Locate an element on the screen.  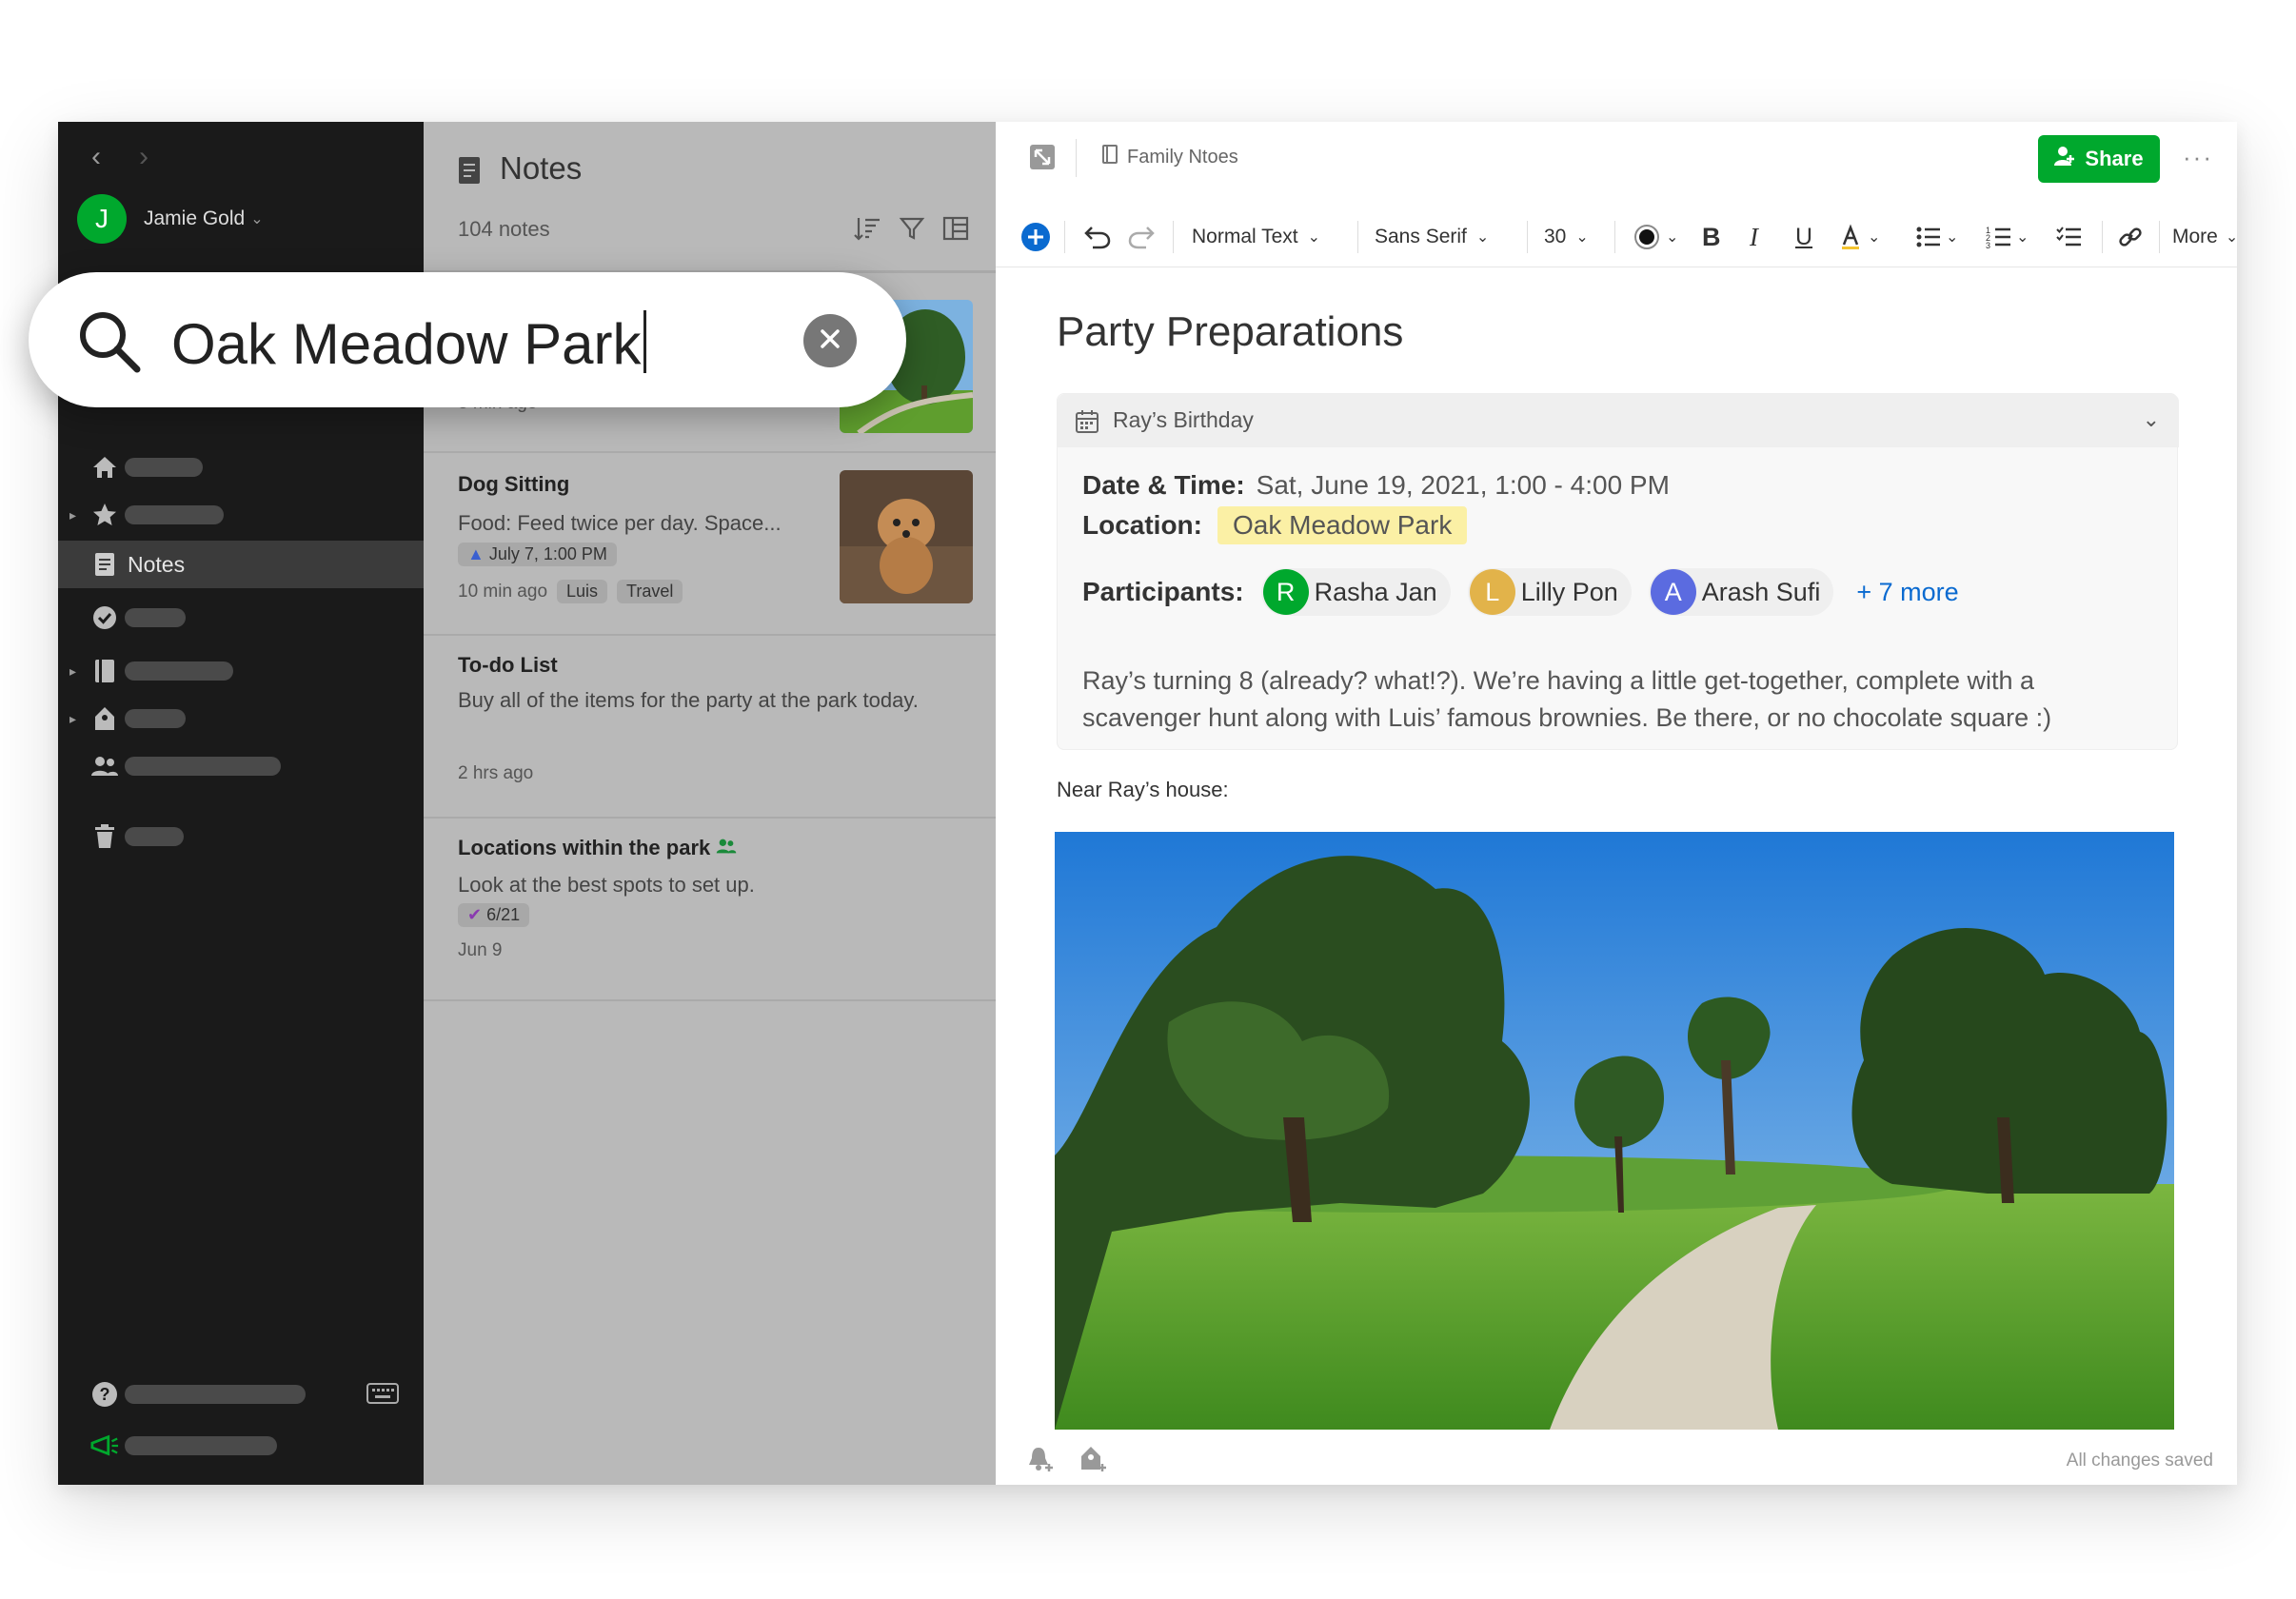
note-icon is located at coordinates (104, 565).